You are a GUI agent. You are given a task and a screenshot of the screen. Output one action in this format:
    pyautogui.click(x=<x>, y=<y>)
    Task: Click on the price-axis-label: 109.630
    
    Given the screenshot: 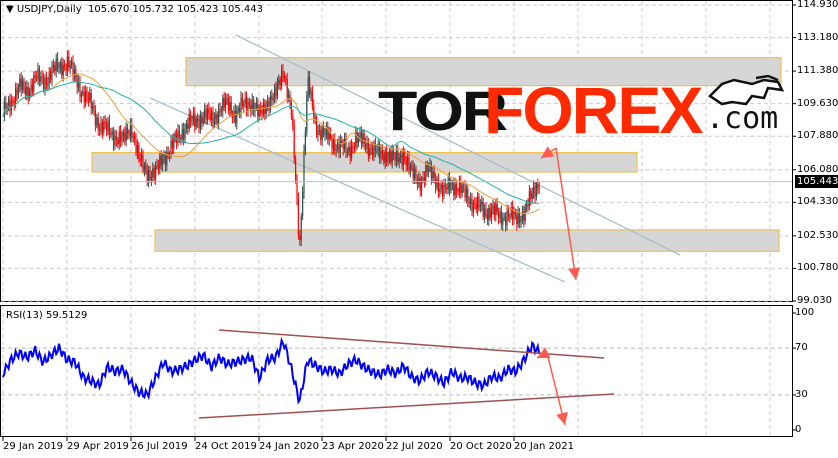 What is the action you would take?
    pyautogui.click(x=817, y=103)
    